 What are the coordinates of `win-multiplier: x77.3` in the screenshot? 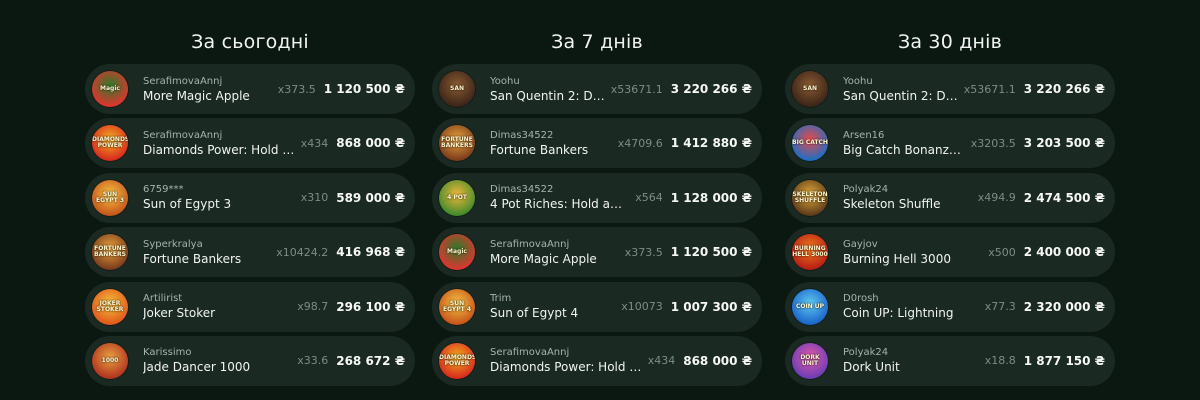 It's located at (1000, 307).